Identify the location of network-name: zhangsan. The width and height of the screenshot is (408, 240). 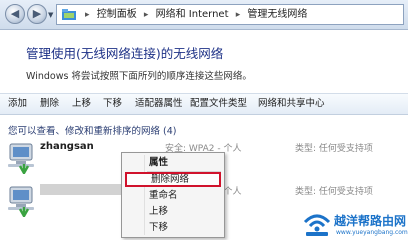
(67, 146).